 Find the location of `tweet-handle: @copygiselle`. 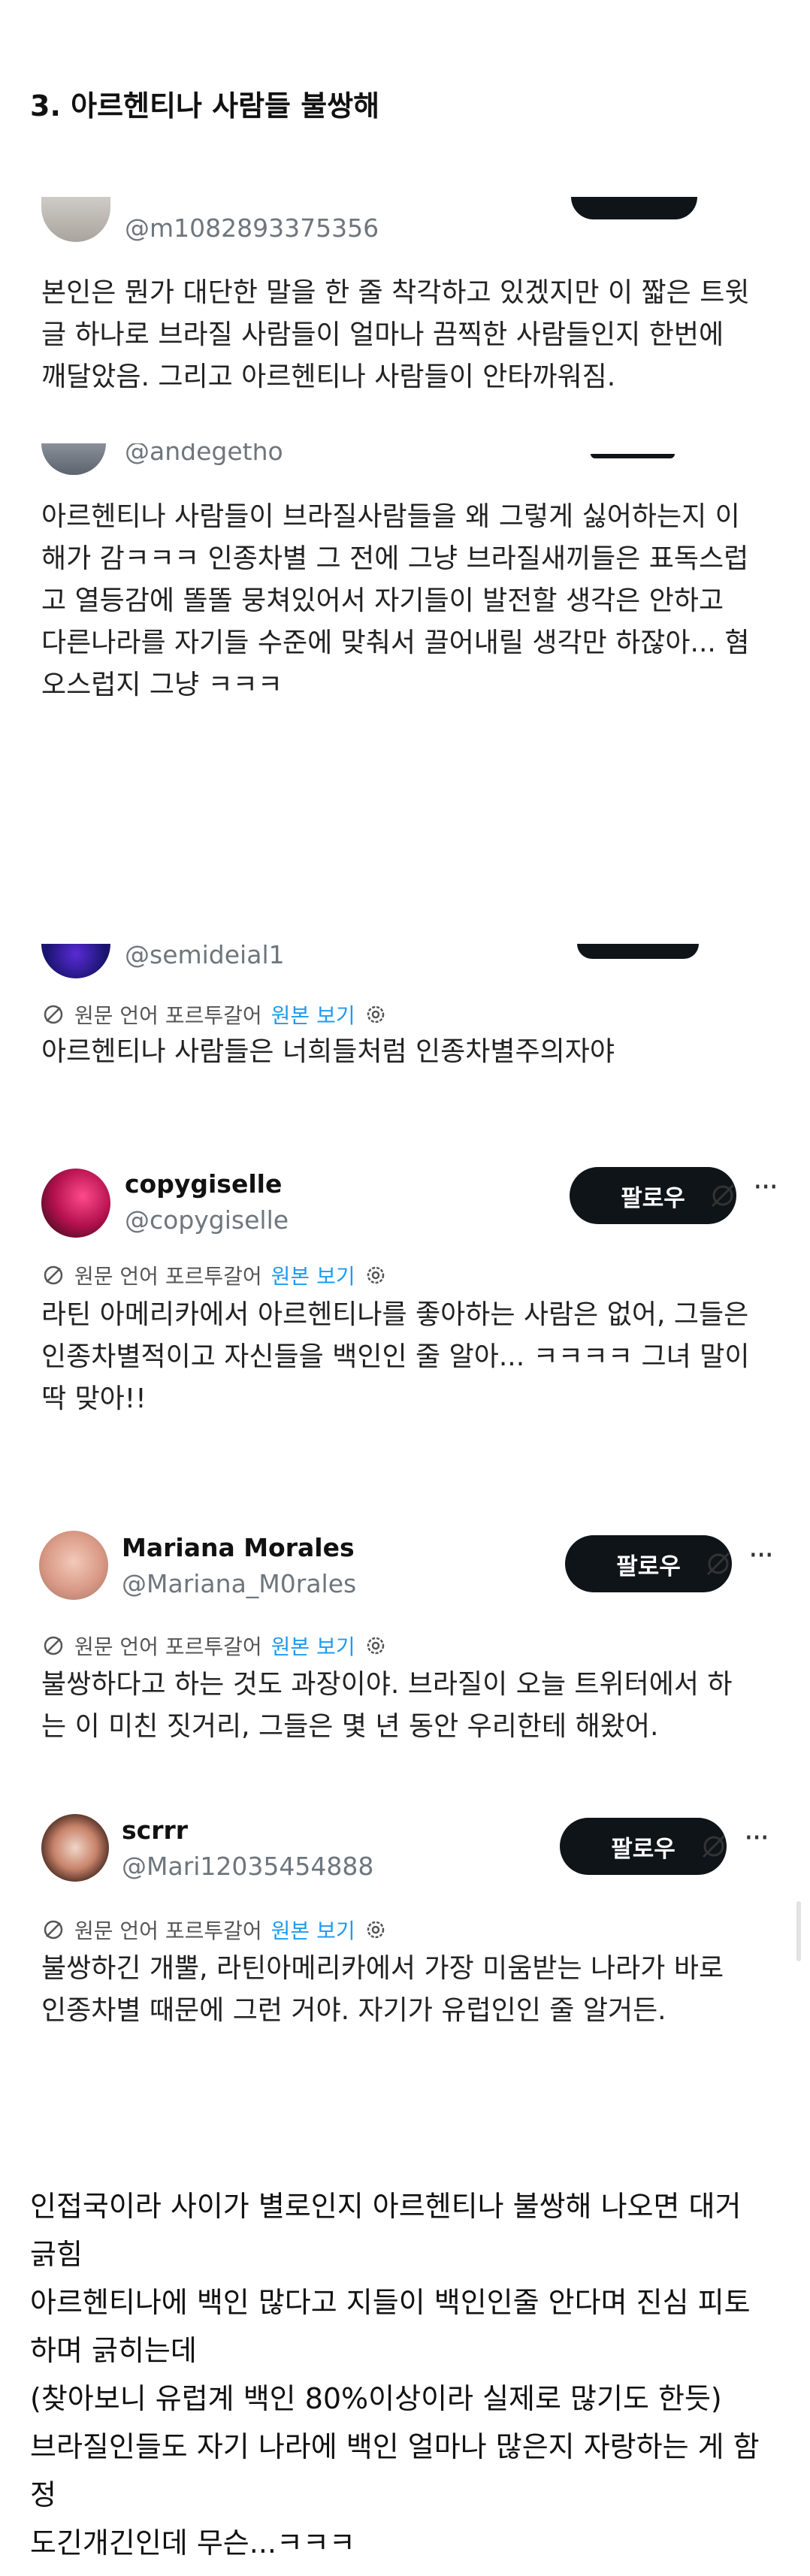

tweet-handle: @copygiselle is located at coordinates (207, 1220).